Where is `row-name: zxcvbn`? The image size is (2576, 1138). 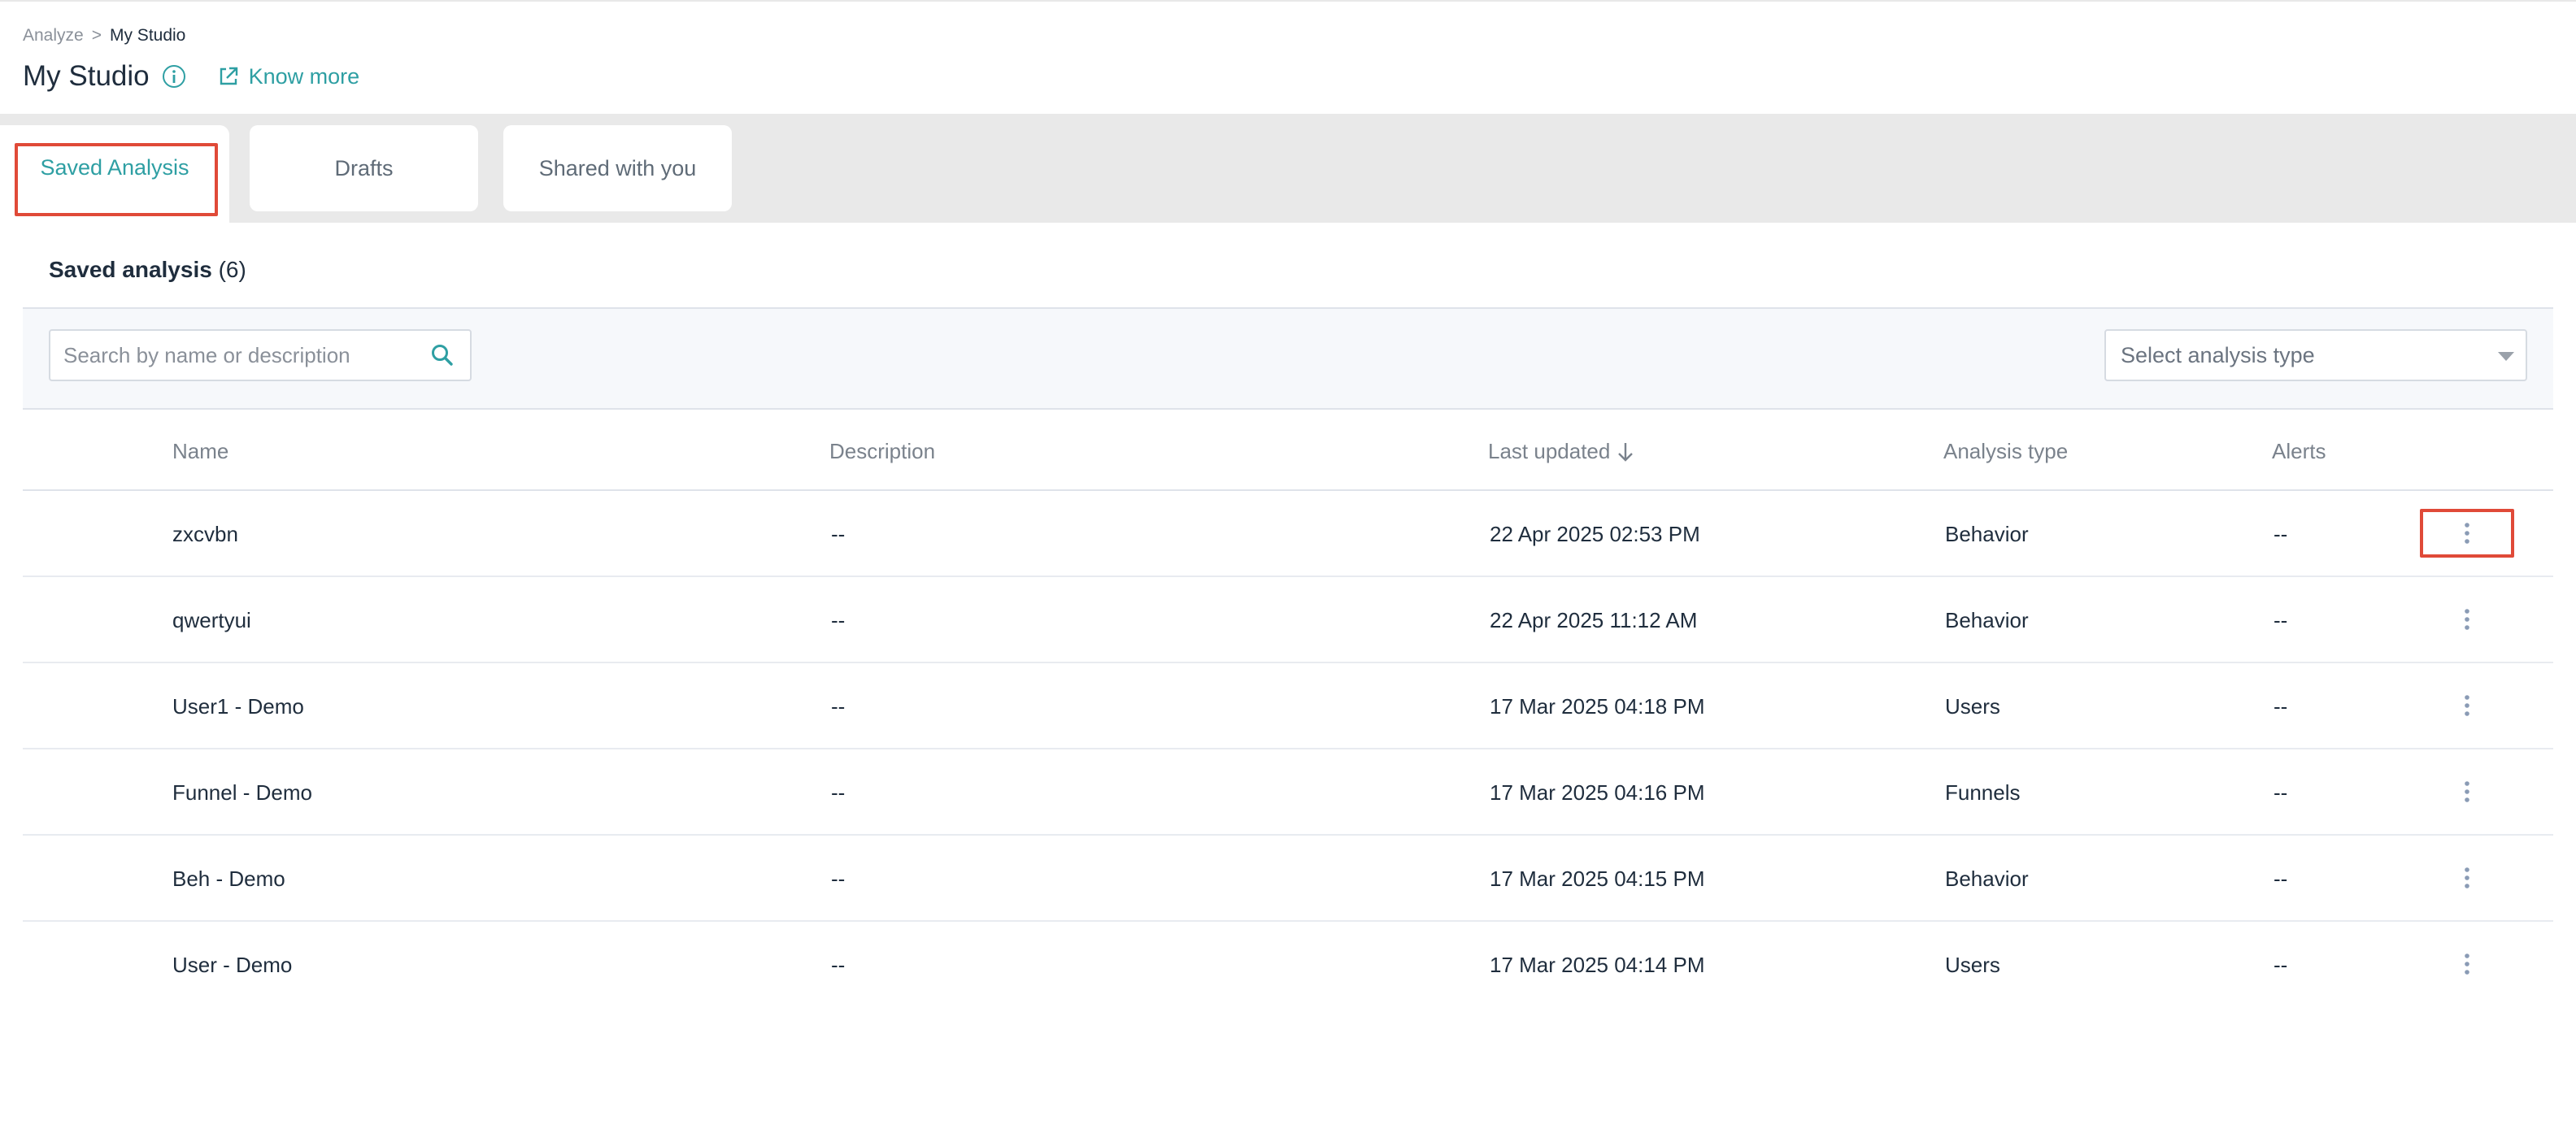
row-name: zxcvbn is located at coordinates (205, 534).